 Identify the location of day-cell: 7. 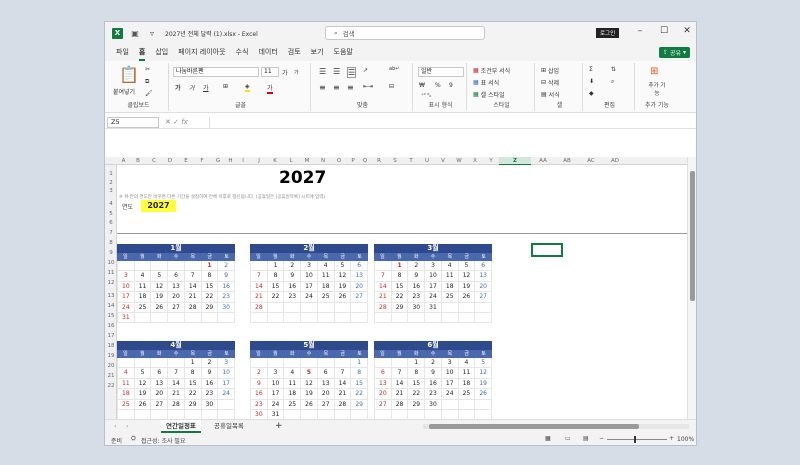
(383, 276).